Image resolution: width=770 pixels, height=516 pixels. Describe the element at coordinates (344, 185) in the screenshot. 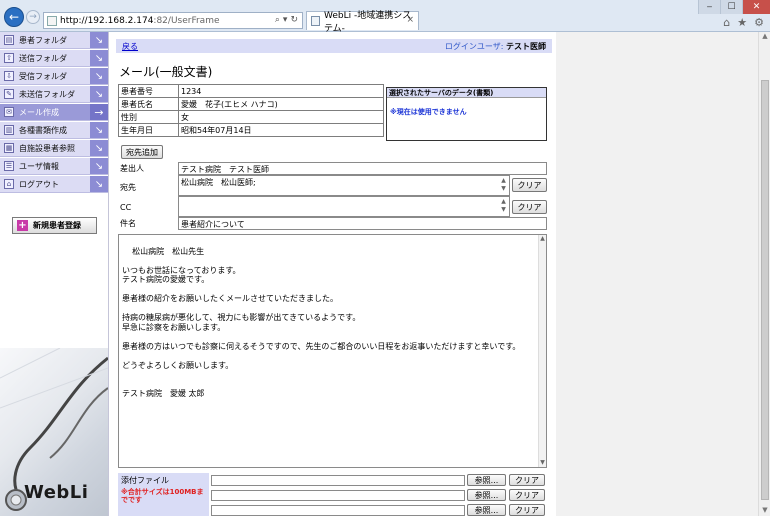

I see `to-field: 松山病院 松山医師; ▲ ▼` at that location.